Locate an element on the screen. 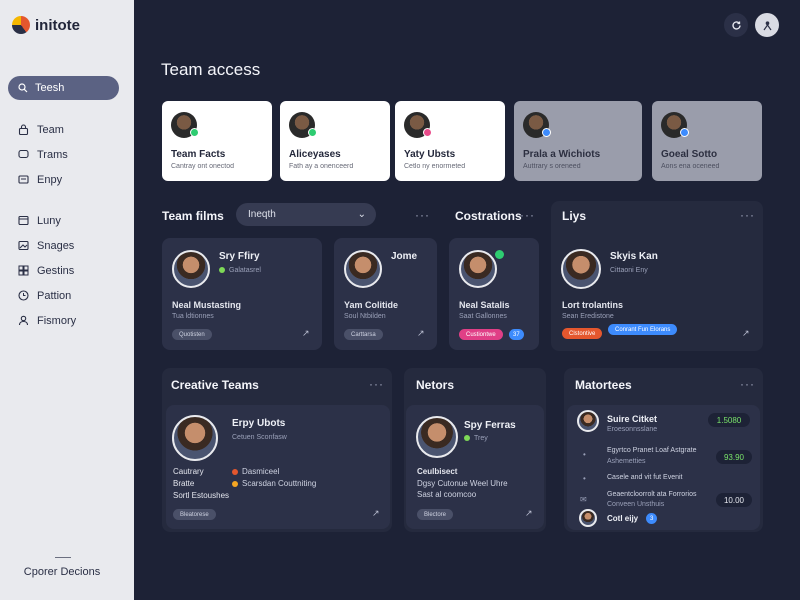 This screenshot has width=800, height=600. sidebar-item-fismory: Fismory is located at coordinates (47, 320).